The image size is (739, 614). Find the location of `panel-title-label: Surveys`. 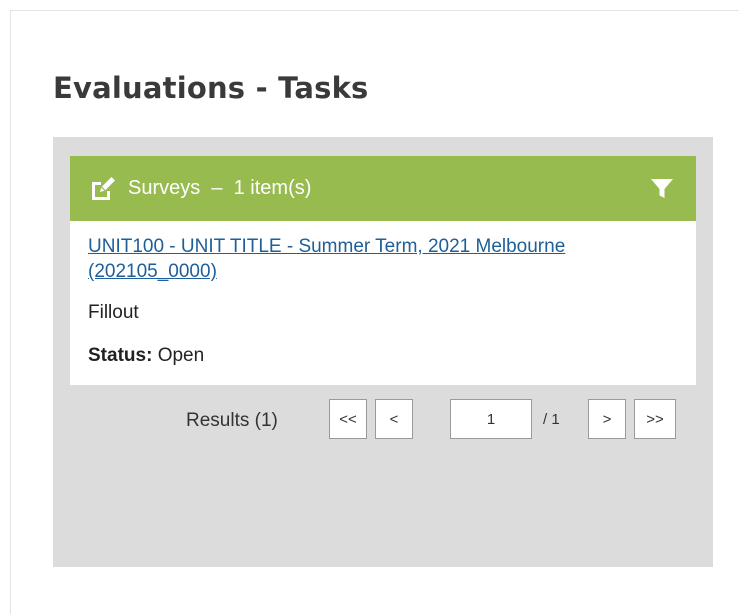

panel-title-label: Surveys is located at coordinates (164, 188).